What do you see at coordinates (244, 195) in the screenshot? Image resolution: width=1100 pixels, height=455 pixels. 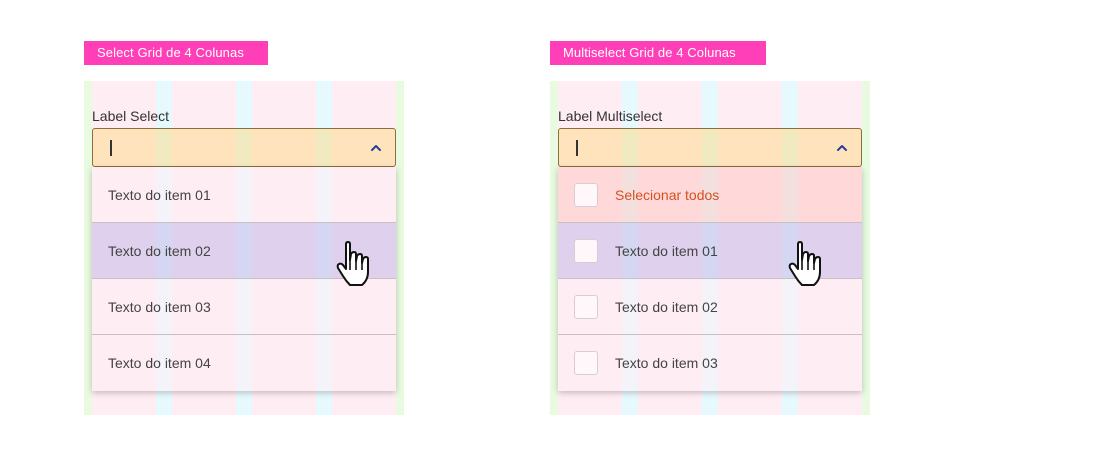 I see `select-option: Texto do item 01` at bounding box center [244, 195].